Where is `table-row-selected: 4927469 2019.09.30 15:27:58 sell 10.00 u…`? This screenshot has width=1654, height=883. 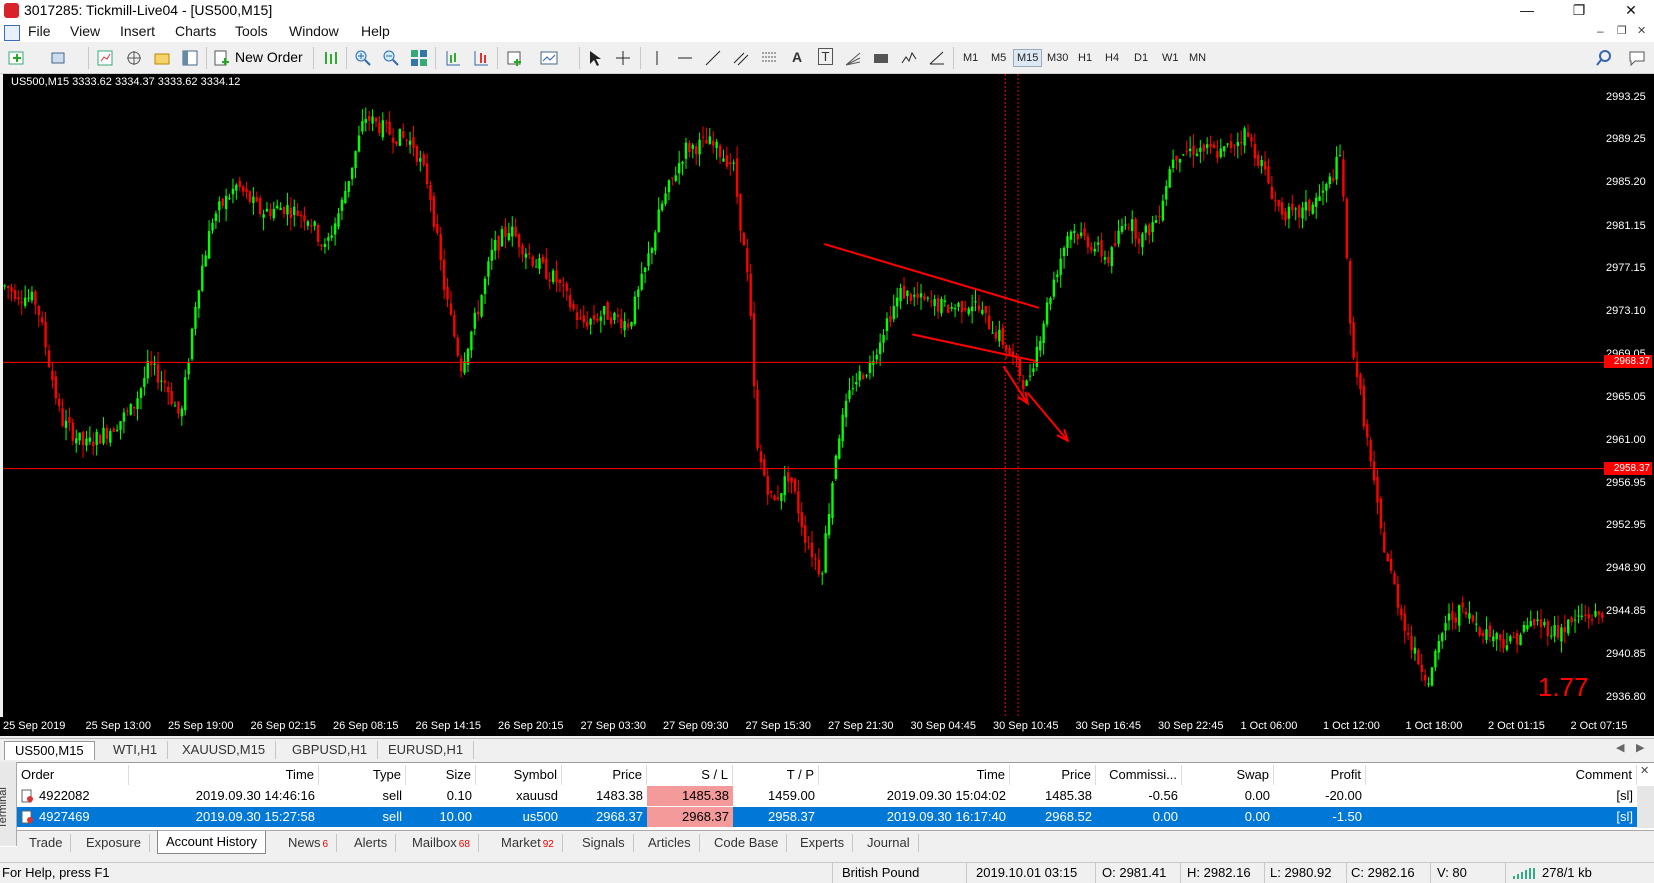 table-row-selected: 4927469 2019.09.30 15:27:58 sell 10.00 u… is located at coordinates (827, 817).